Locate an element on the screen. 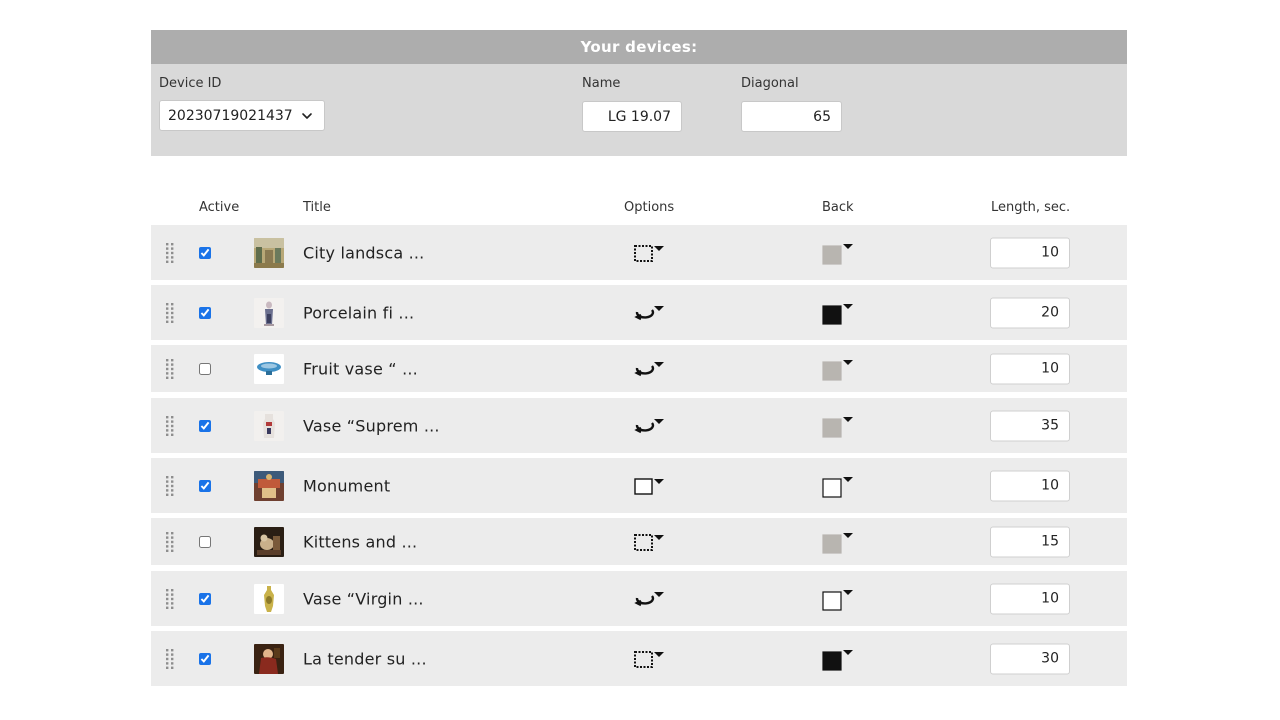  device-id-value: 20230719021437 is located at coordinates (230, 115).